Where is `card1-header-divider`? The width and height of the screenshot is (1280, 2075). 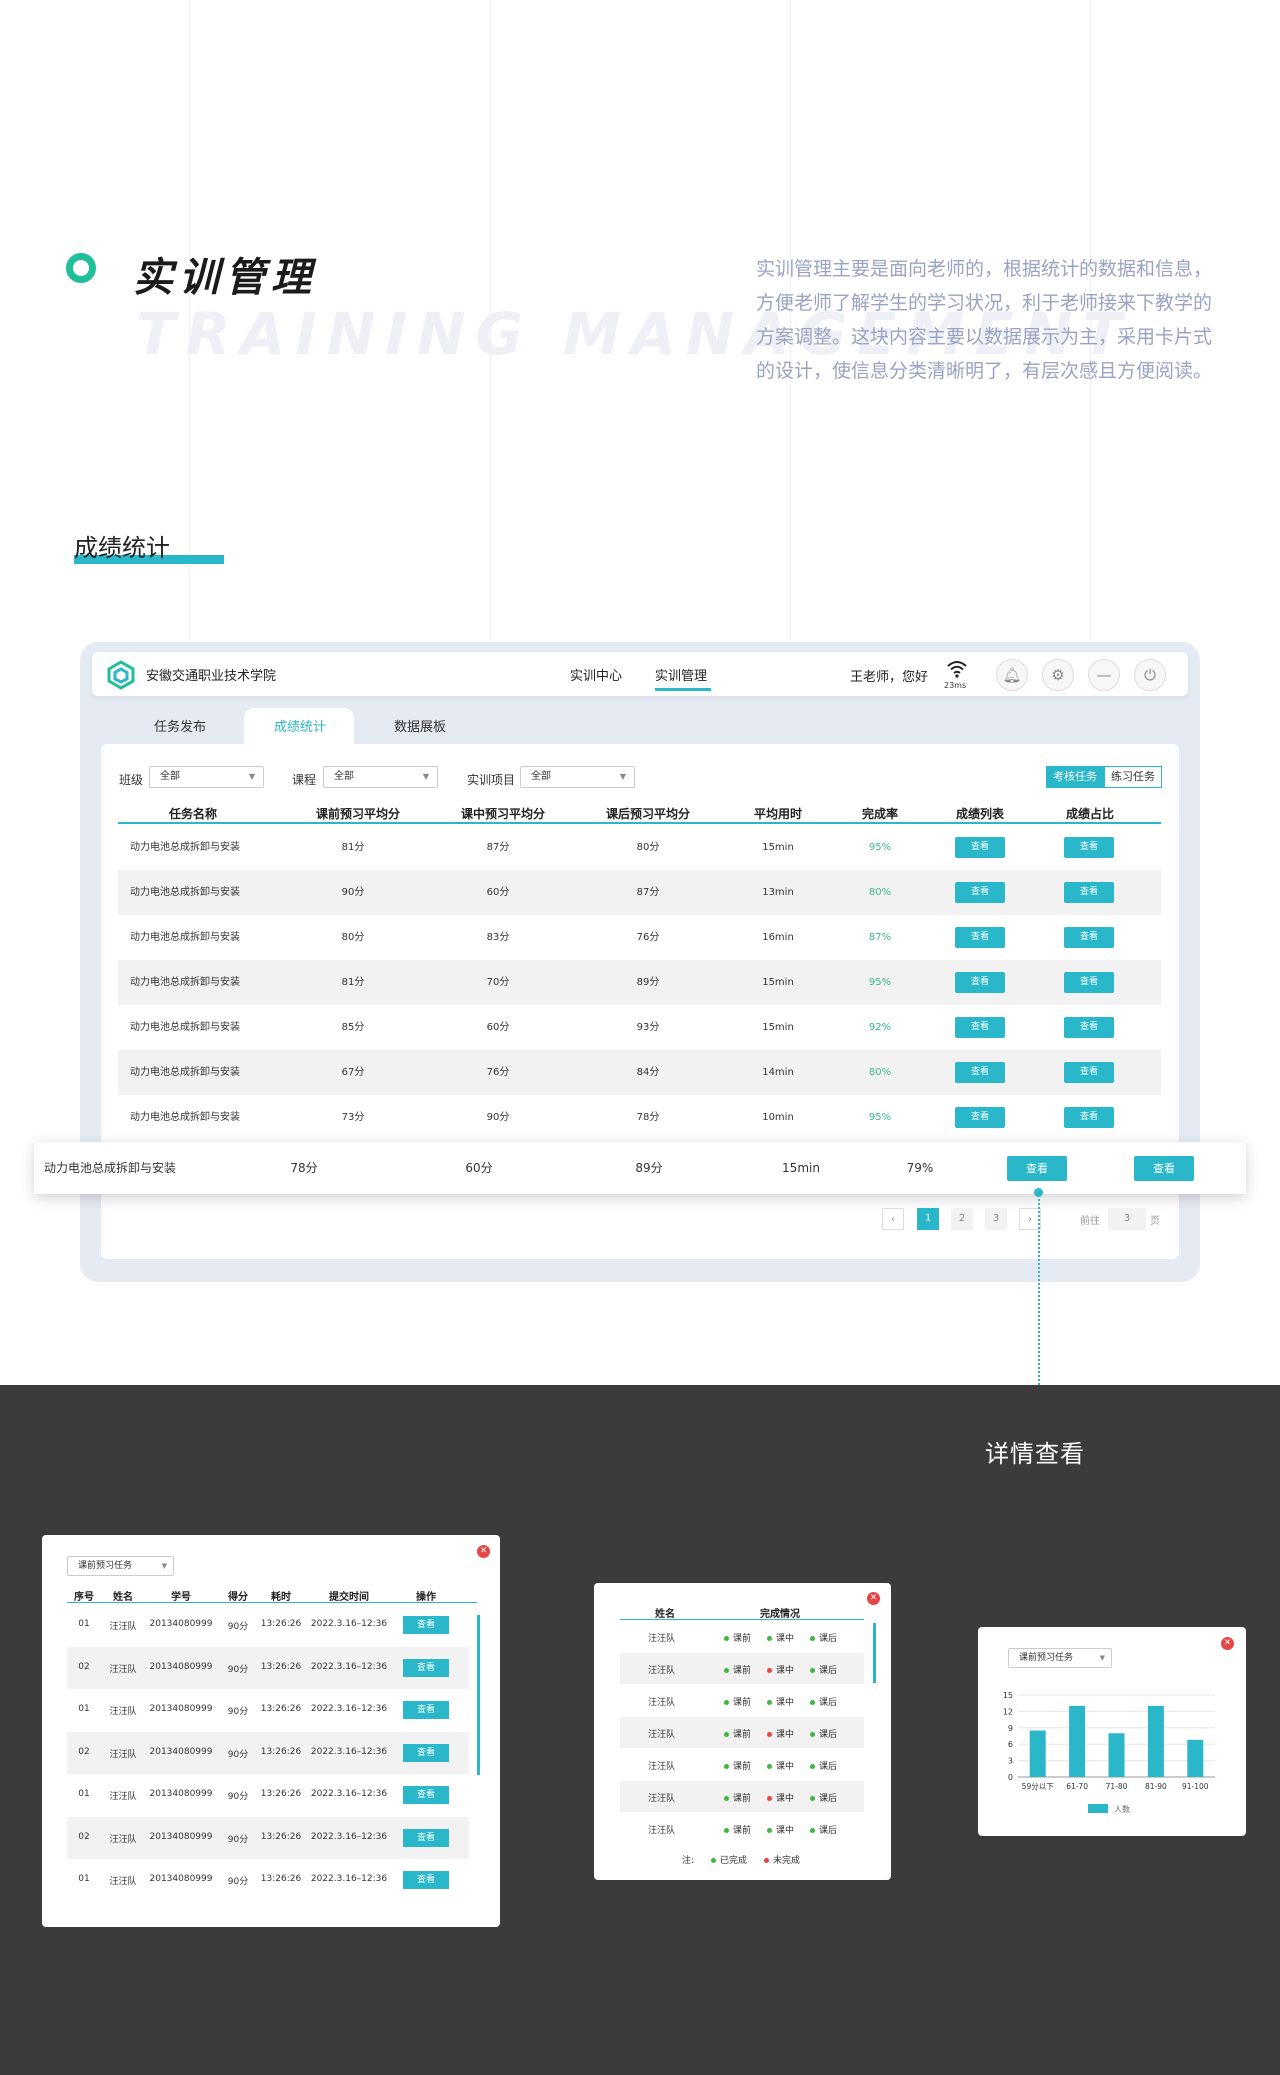 card1-header-divider is located at coordinates (272, 1602).